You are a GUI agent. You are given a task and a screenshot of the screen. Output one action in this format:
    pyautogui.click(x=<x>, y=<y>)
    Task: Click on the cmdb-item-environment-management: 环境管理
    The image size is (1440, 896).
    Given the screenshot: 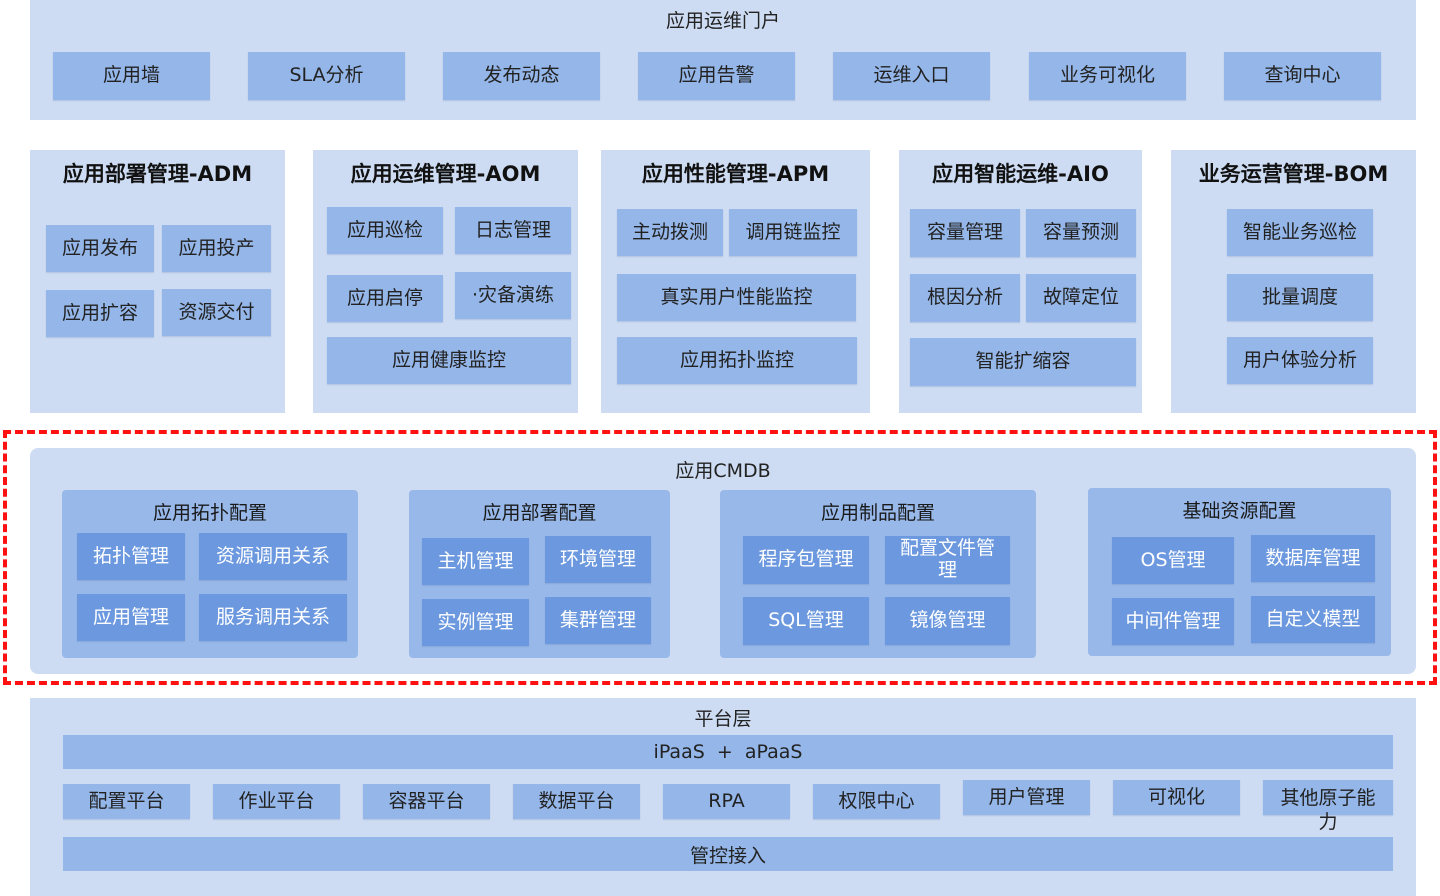 What is the action you would take?
    pyautogui.click(x=598, y=559)
    